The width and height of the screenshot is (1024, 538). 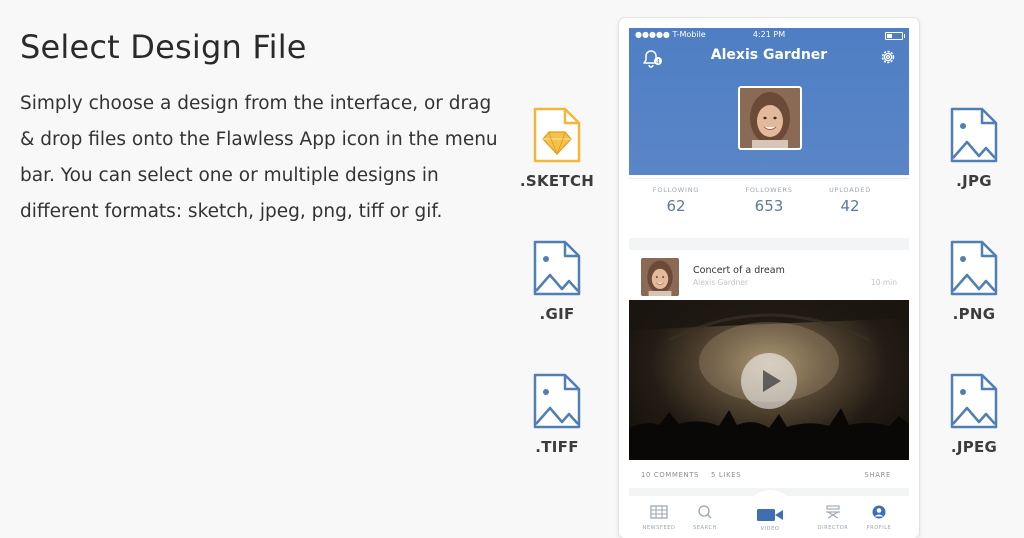 What do you see at coordinates (676, 190) in the screenshot?
I see `stat-label: FOLLOWING` at bounding box center [676, 190].